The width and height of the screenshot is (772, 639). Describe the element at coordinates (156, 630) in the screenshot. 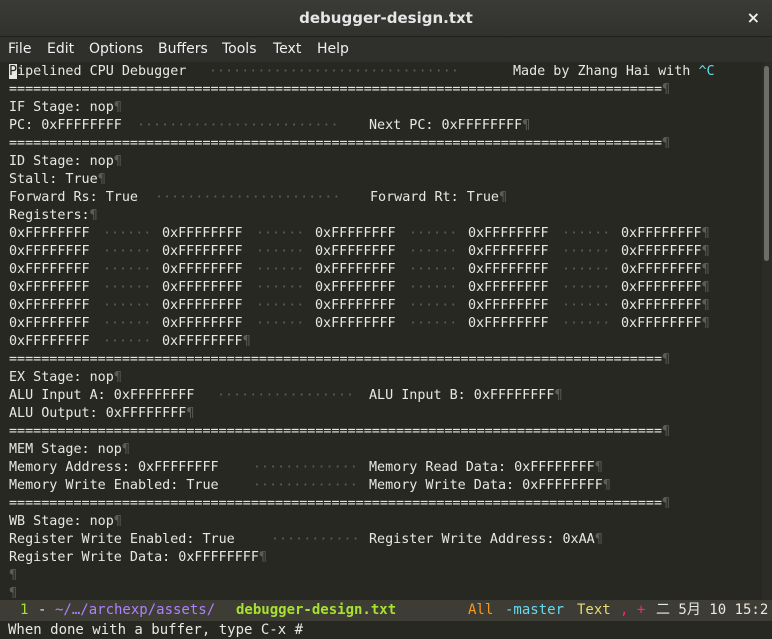

I see `echo-area-message: When done with a buffer, type C-x #` at that location.